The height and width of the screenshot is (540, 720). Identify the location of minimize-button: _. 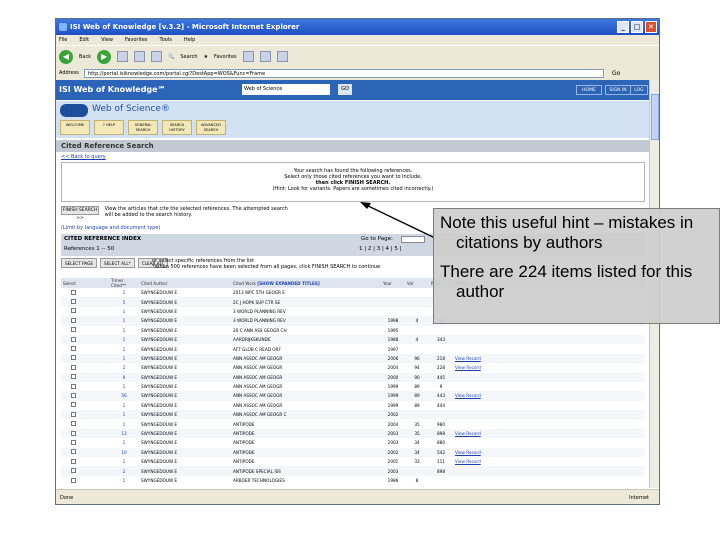
(623, 27).